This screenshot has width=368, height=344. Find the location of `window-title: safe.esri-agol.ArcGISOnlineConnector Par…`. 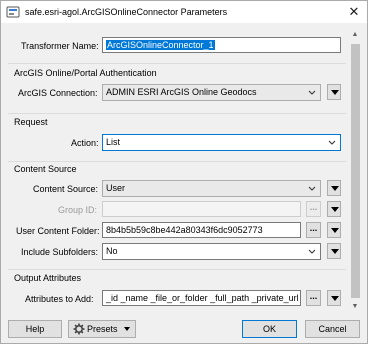

window-title: safe.esri-agol.ArcGISOnlineConnector Par… is located at coordinates (126, 12).